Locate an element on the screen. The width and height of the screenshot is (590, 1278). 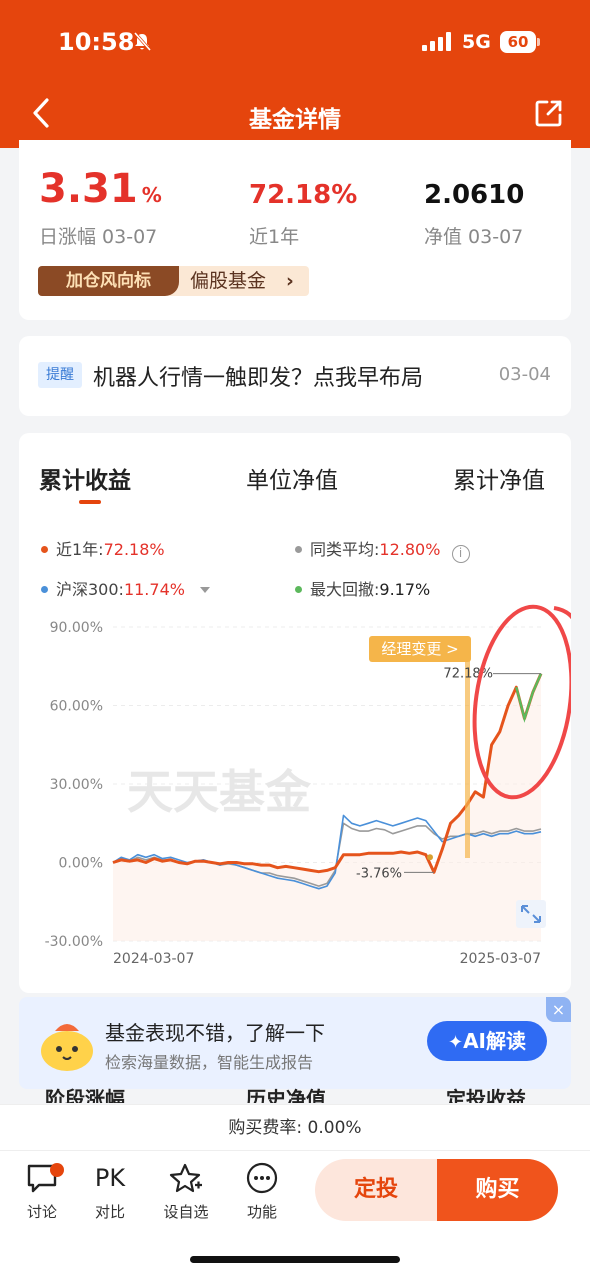
info-icon: i is located at coordinates (460, 554).